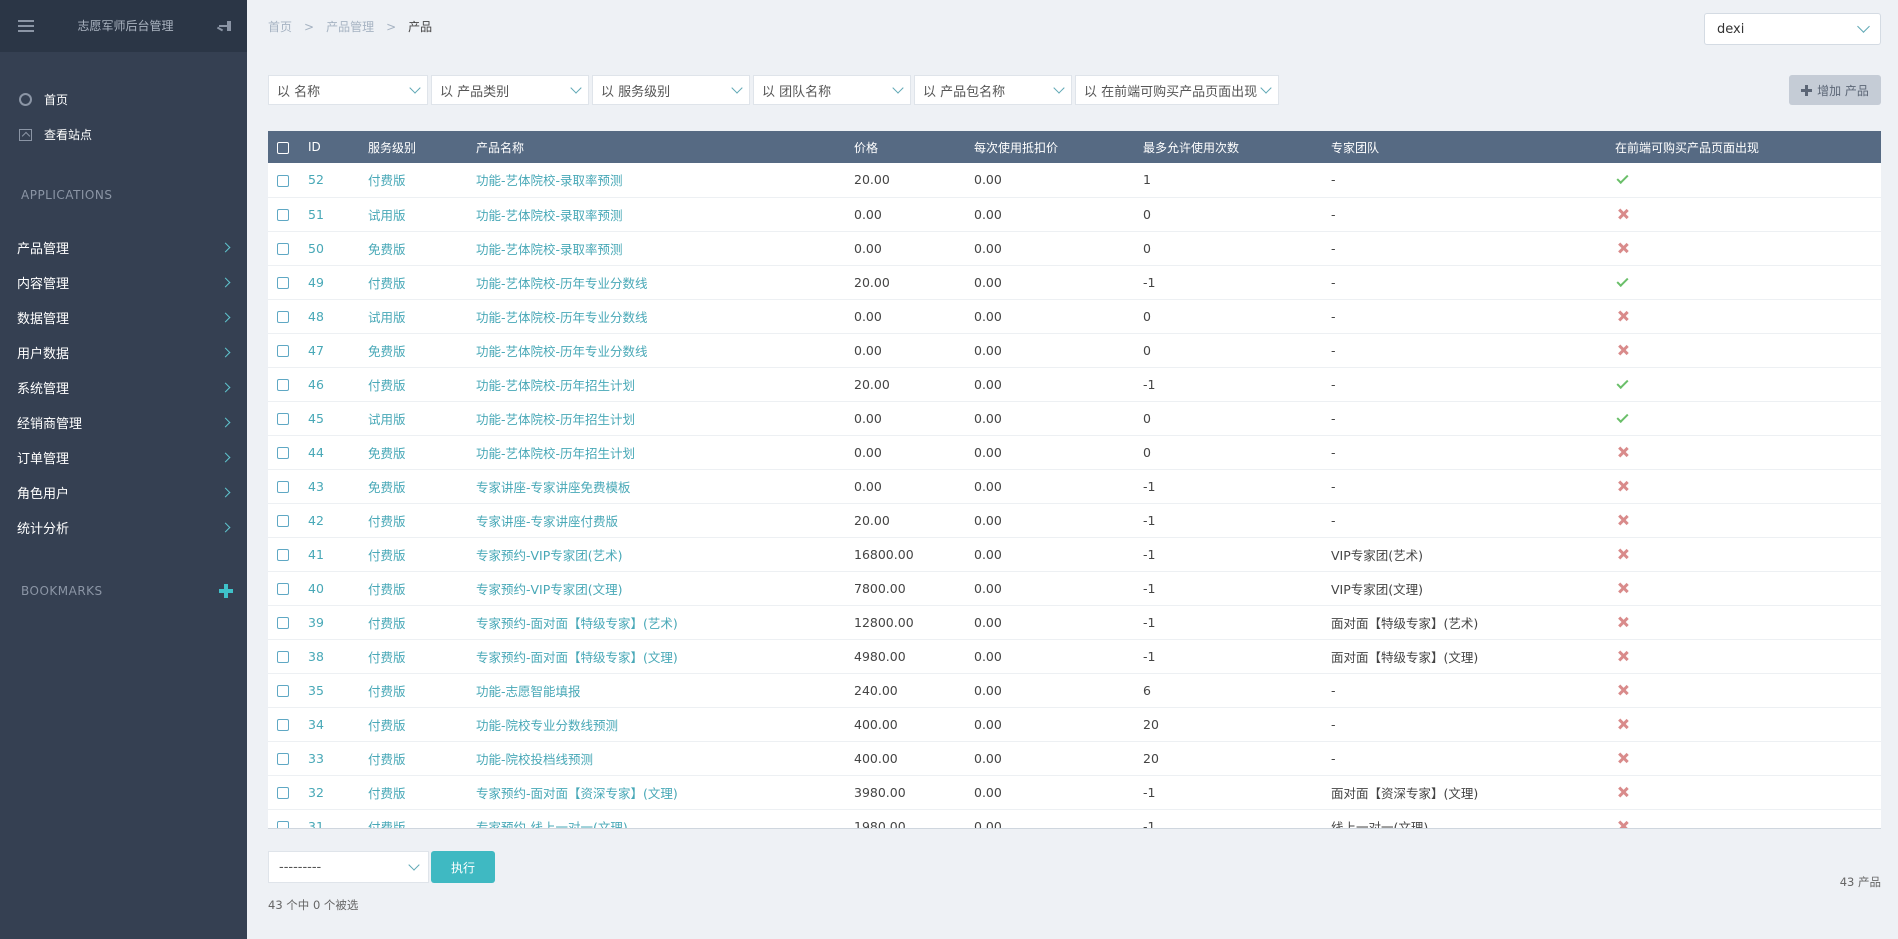 This screenshot has width=1898, height=939. What do you see at coordinates (316, 452) in the screenshot?
I see `row-id-link: 44` at bounding box center [316, 452].